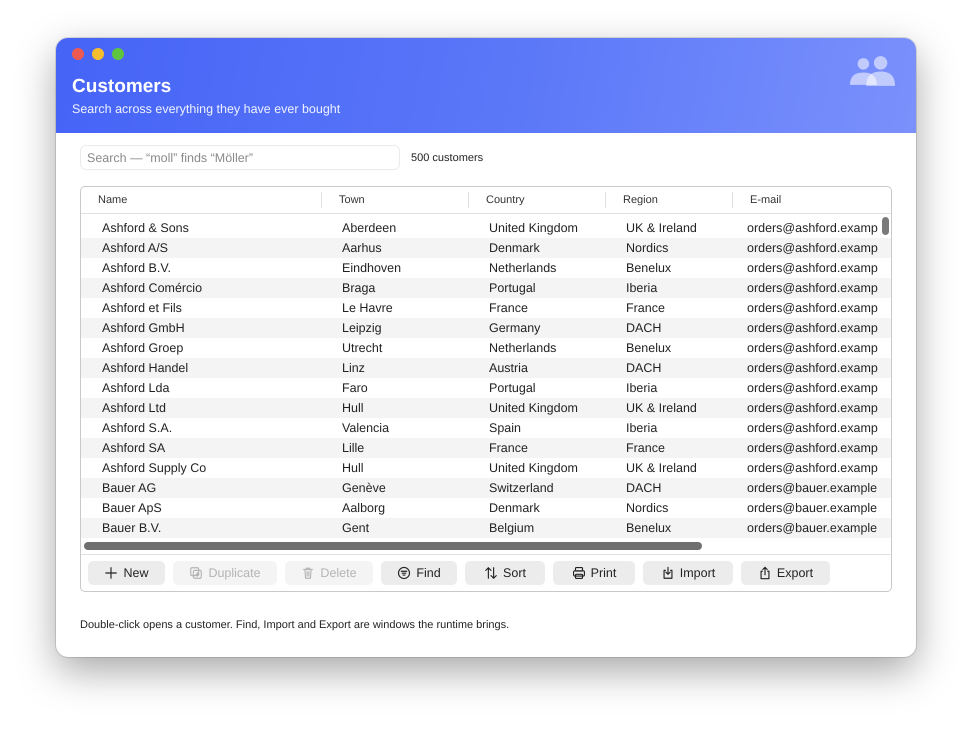  Describe the element at coordinates (142, 307) in the screenshot. I see `table-cell: Ashford et Fils` at that location.